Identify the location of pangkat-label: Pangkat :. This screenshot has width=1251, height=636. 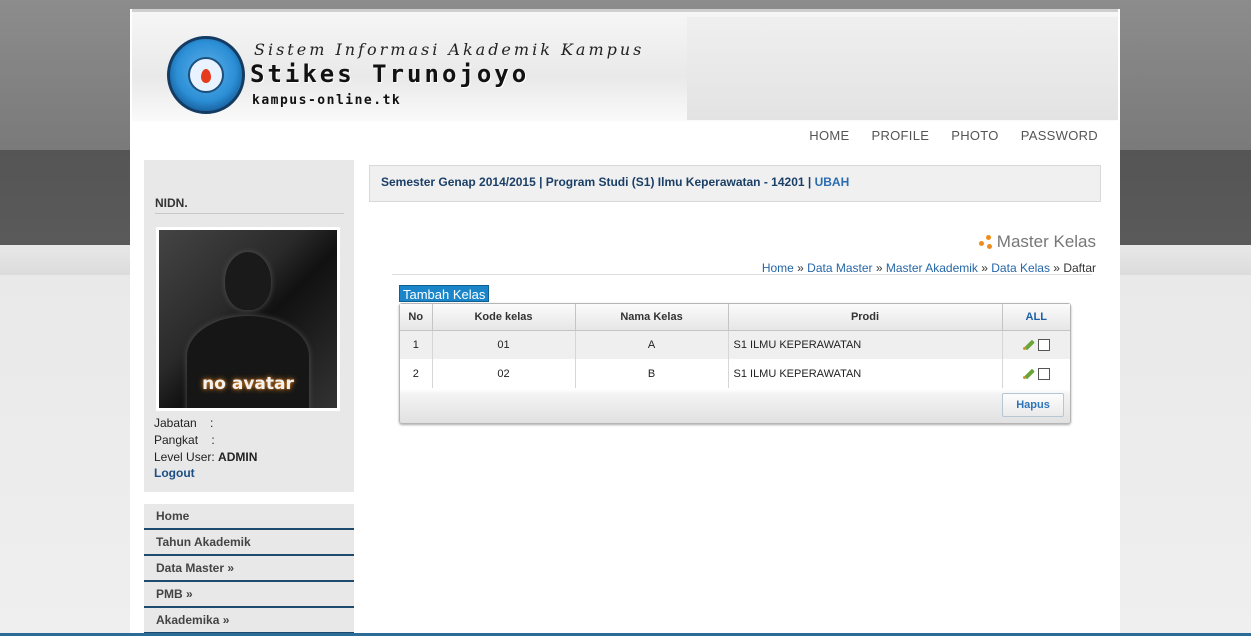
(184, 440).